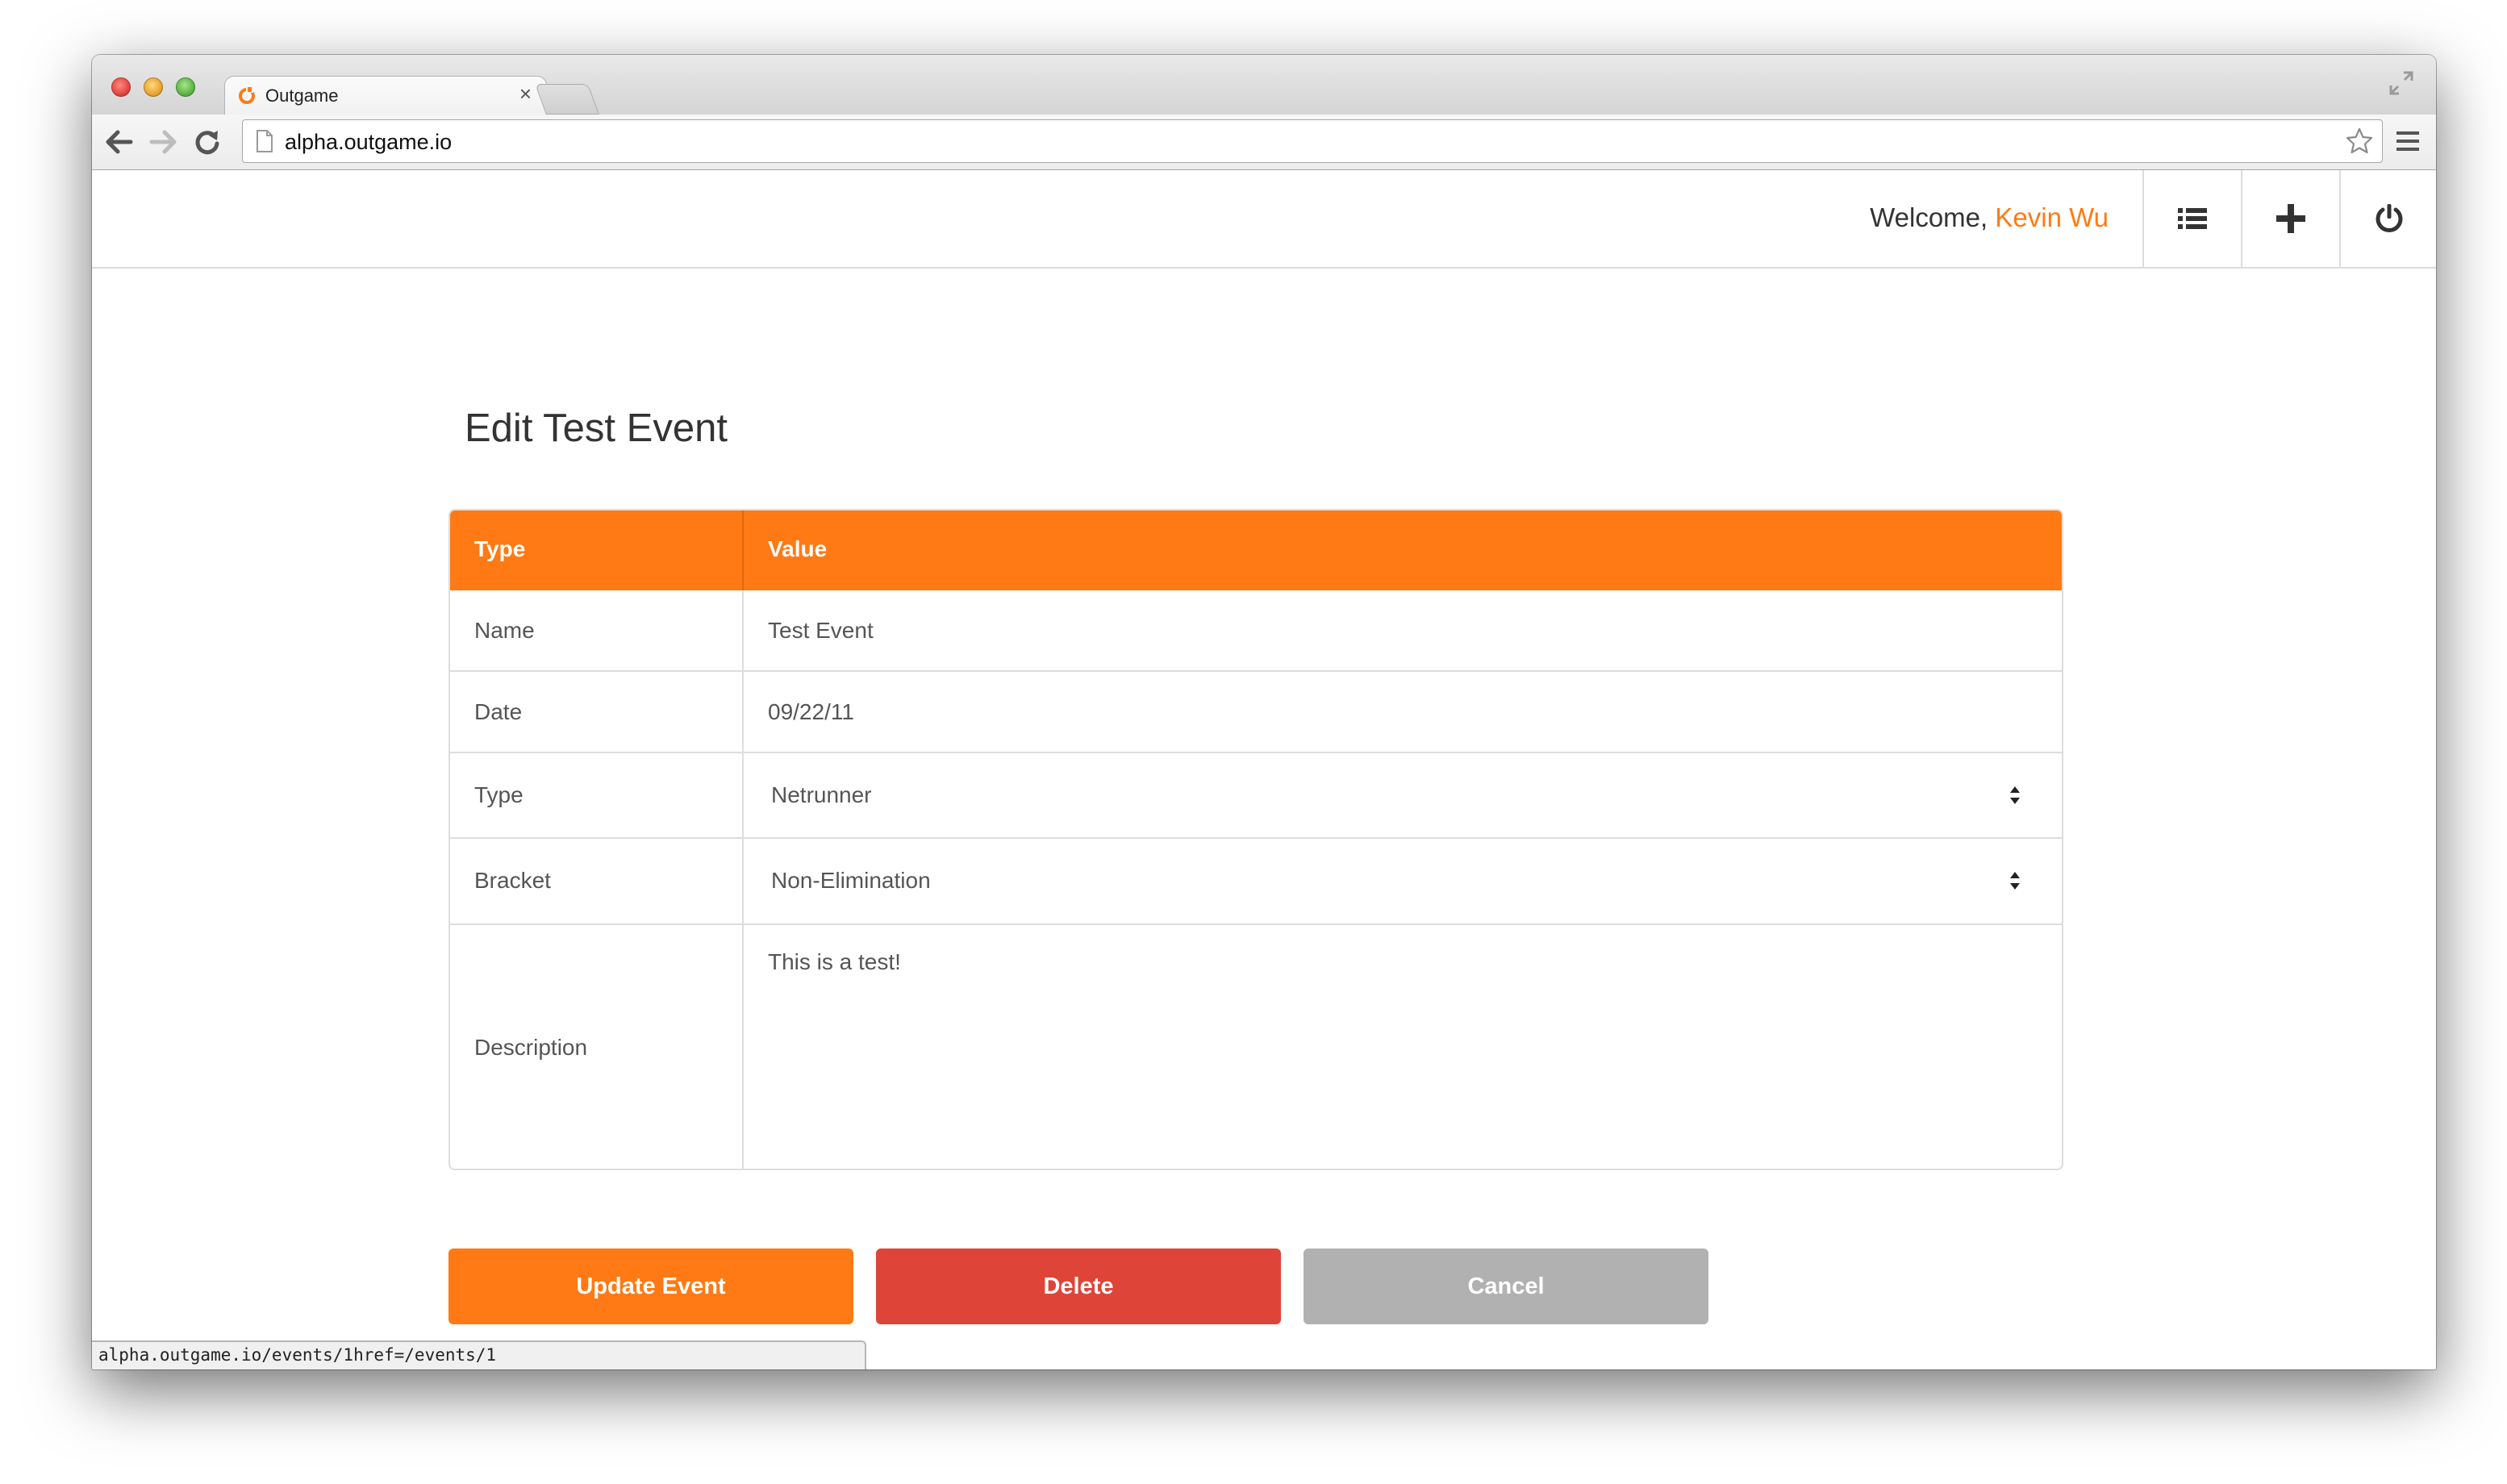 Image resolution: width=2507 pixels, height=1484 pixels. What do you see at coordinates (821, 795) in the screenshot?
I see `type-select: Netrunner` at bounding box center [821, 795].